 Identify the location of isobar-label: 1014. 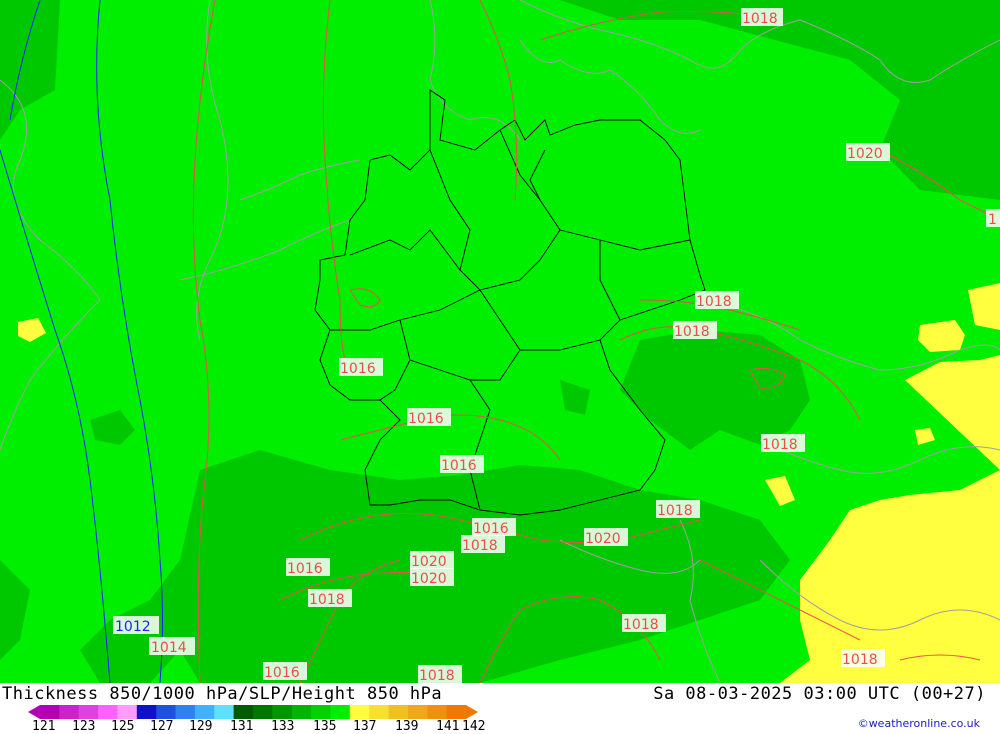
(169, 648).